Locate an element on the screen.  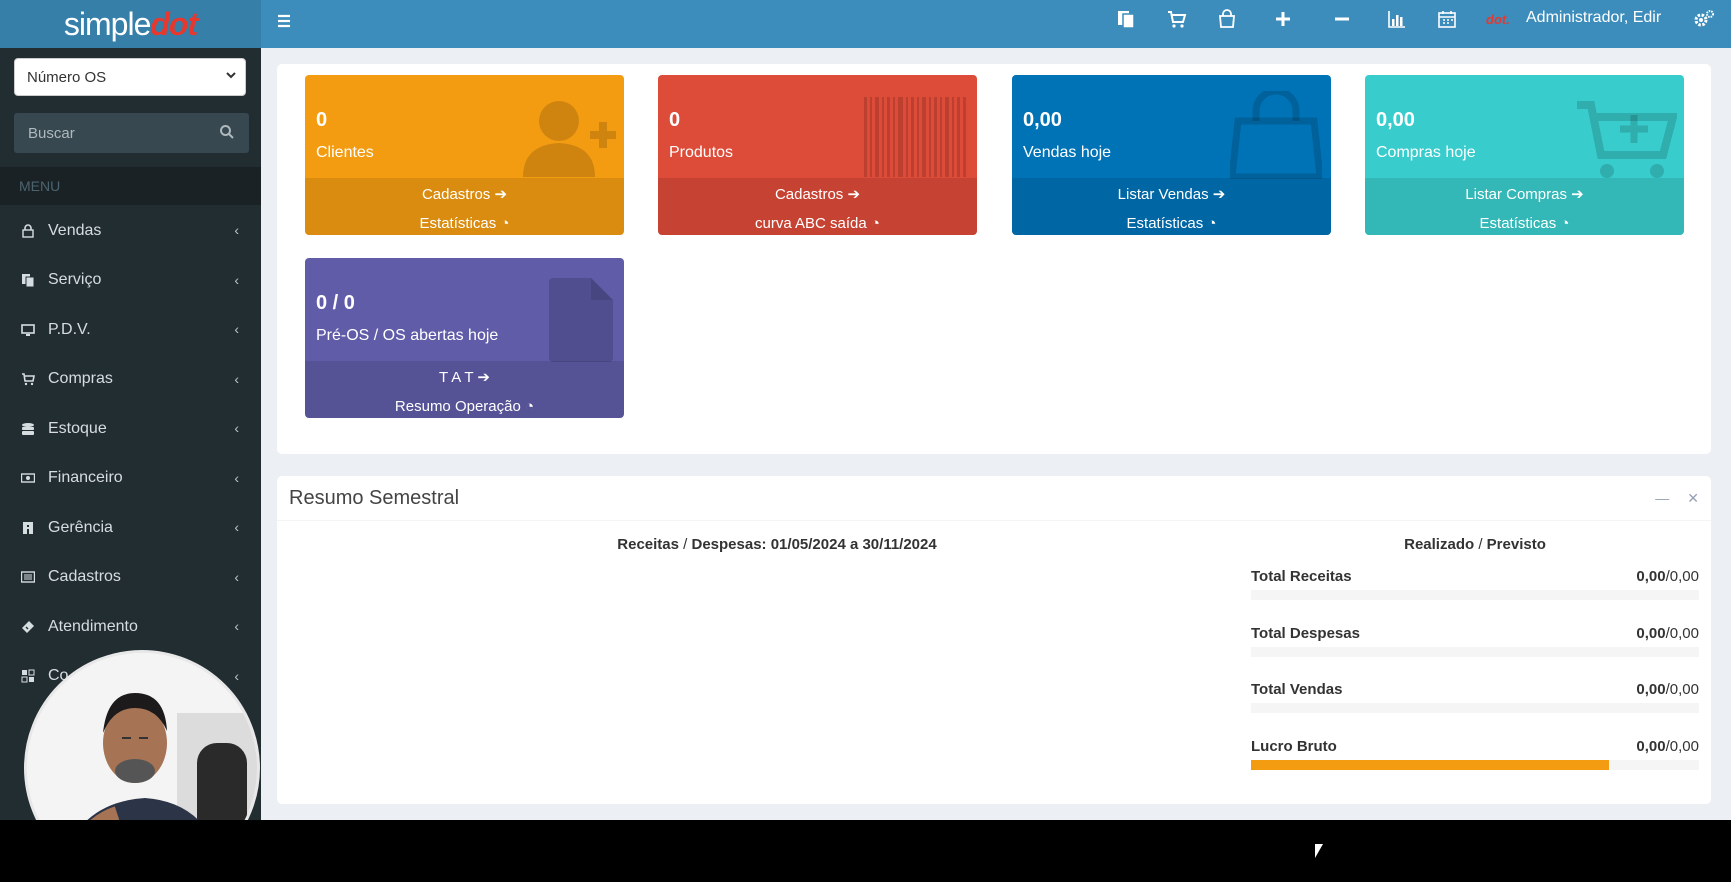
sidebar-item-vendas: Vendas ‹ is located at coordinates (130, 231).